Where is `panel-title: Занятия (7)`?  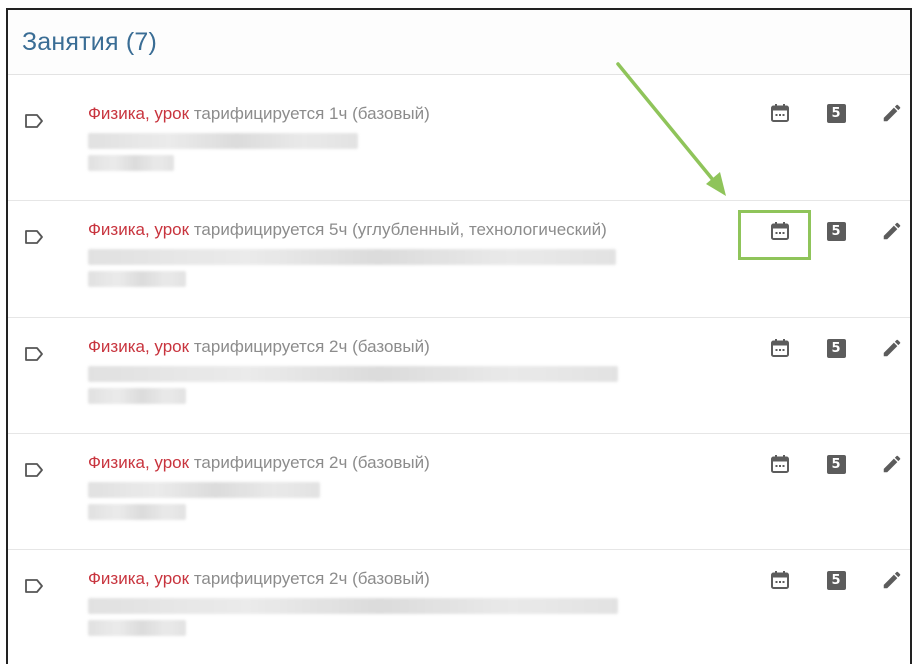 panel-title: Занятия (7) is located at coordinates (90, 41).